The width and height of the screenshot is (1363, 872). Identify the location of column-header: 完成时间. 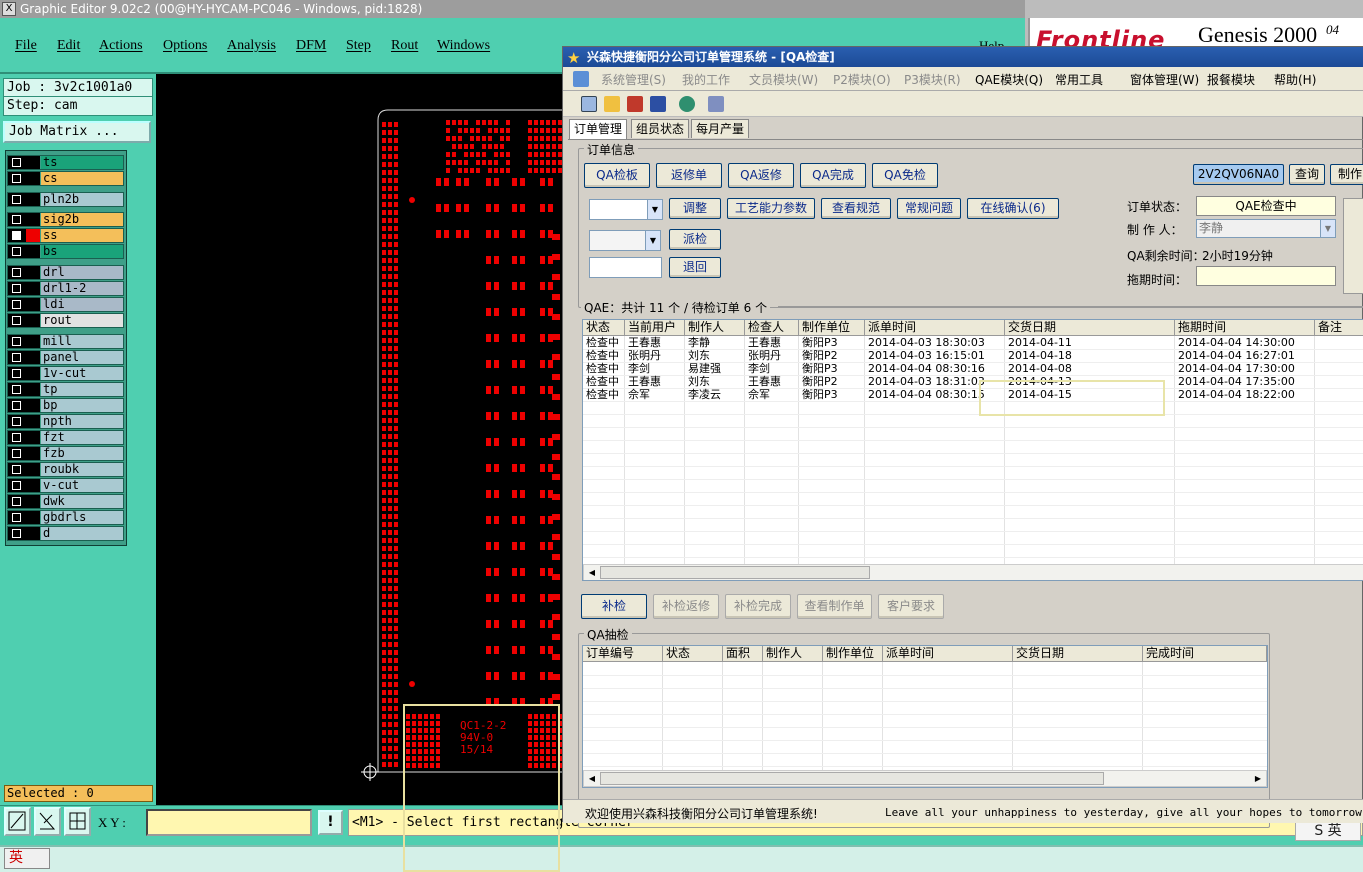
(1205, 653).